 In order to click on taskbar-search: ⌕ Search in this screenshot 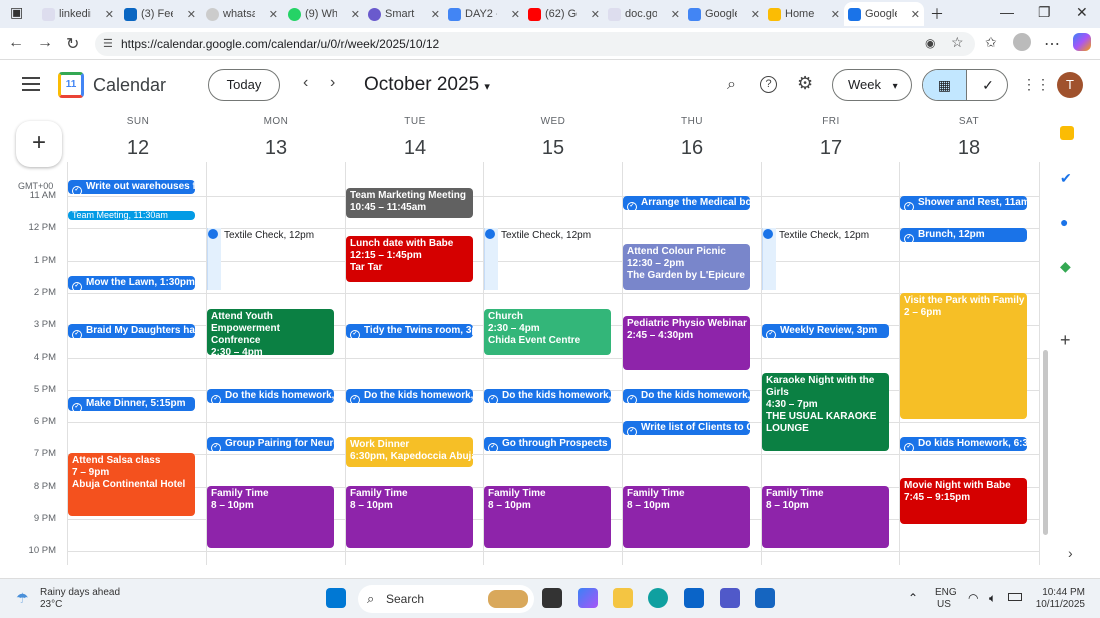, I will do `click(446, 599)`.